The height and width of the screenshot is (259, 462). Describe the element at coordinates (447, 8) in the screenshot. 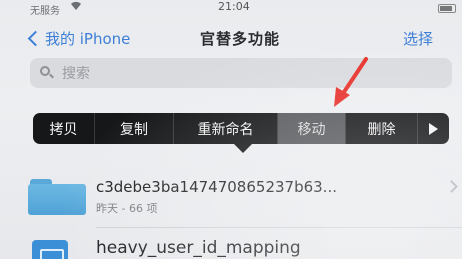

I see `battery-icon` at that location.